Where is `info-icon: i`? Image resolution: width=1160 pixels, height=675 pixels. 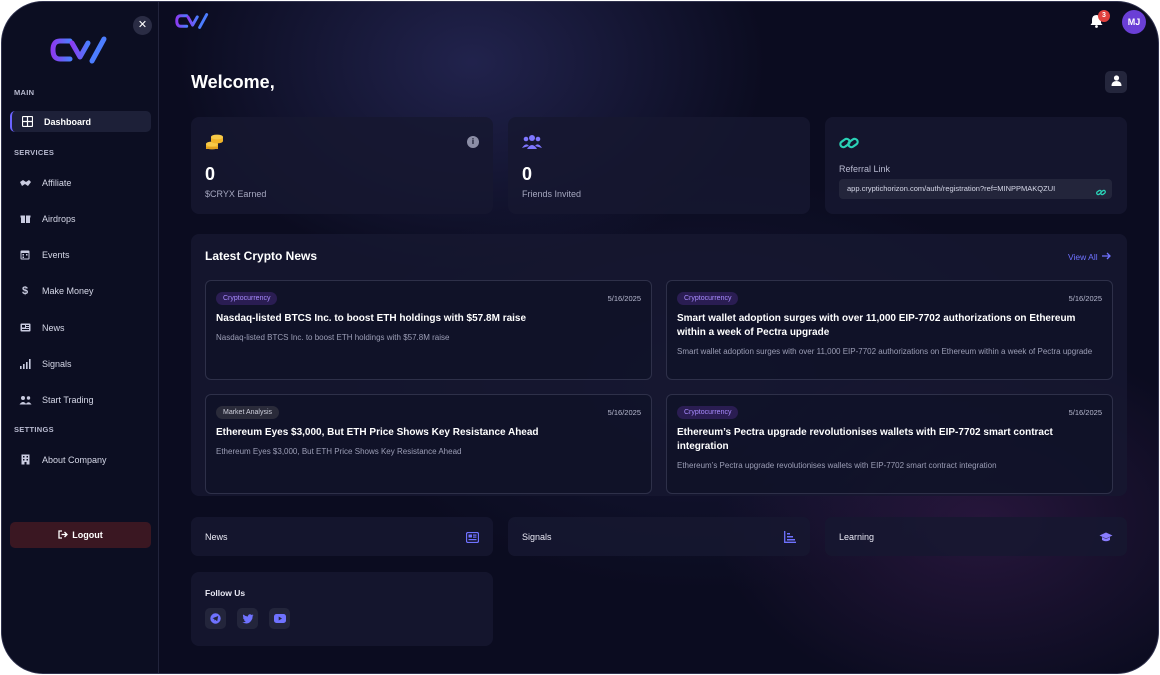
info-icon: i is located at coordinates (473, 142).